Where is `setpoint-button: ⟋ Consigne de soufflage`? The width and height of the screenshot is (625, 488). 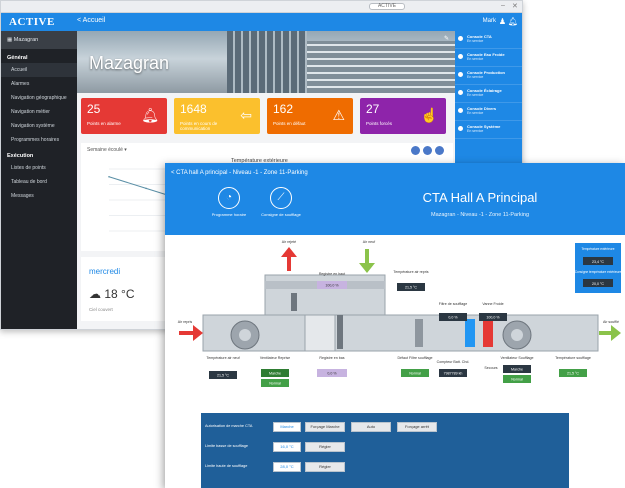 setpoint-button: ⟋ Consigne de soufflage is located at coordinates (281, 202).